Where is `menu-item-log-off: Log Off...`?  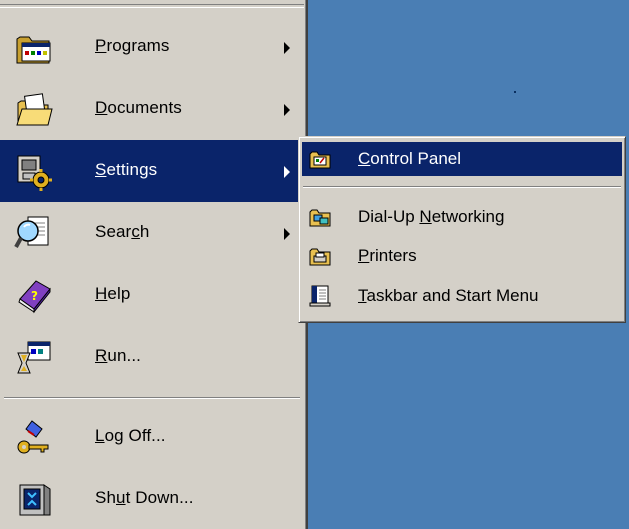
menu-item-log-off: Log Off... is located at coordinates (152, 437).